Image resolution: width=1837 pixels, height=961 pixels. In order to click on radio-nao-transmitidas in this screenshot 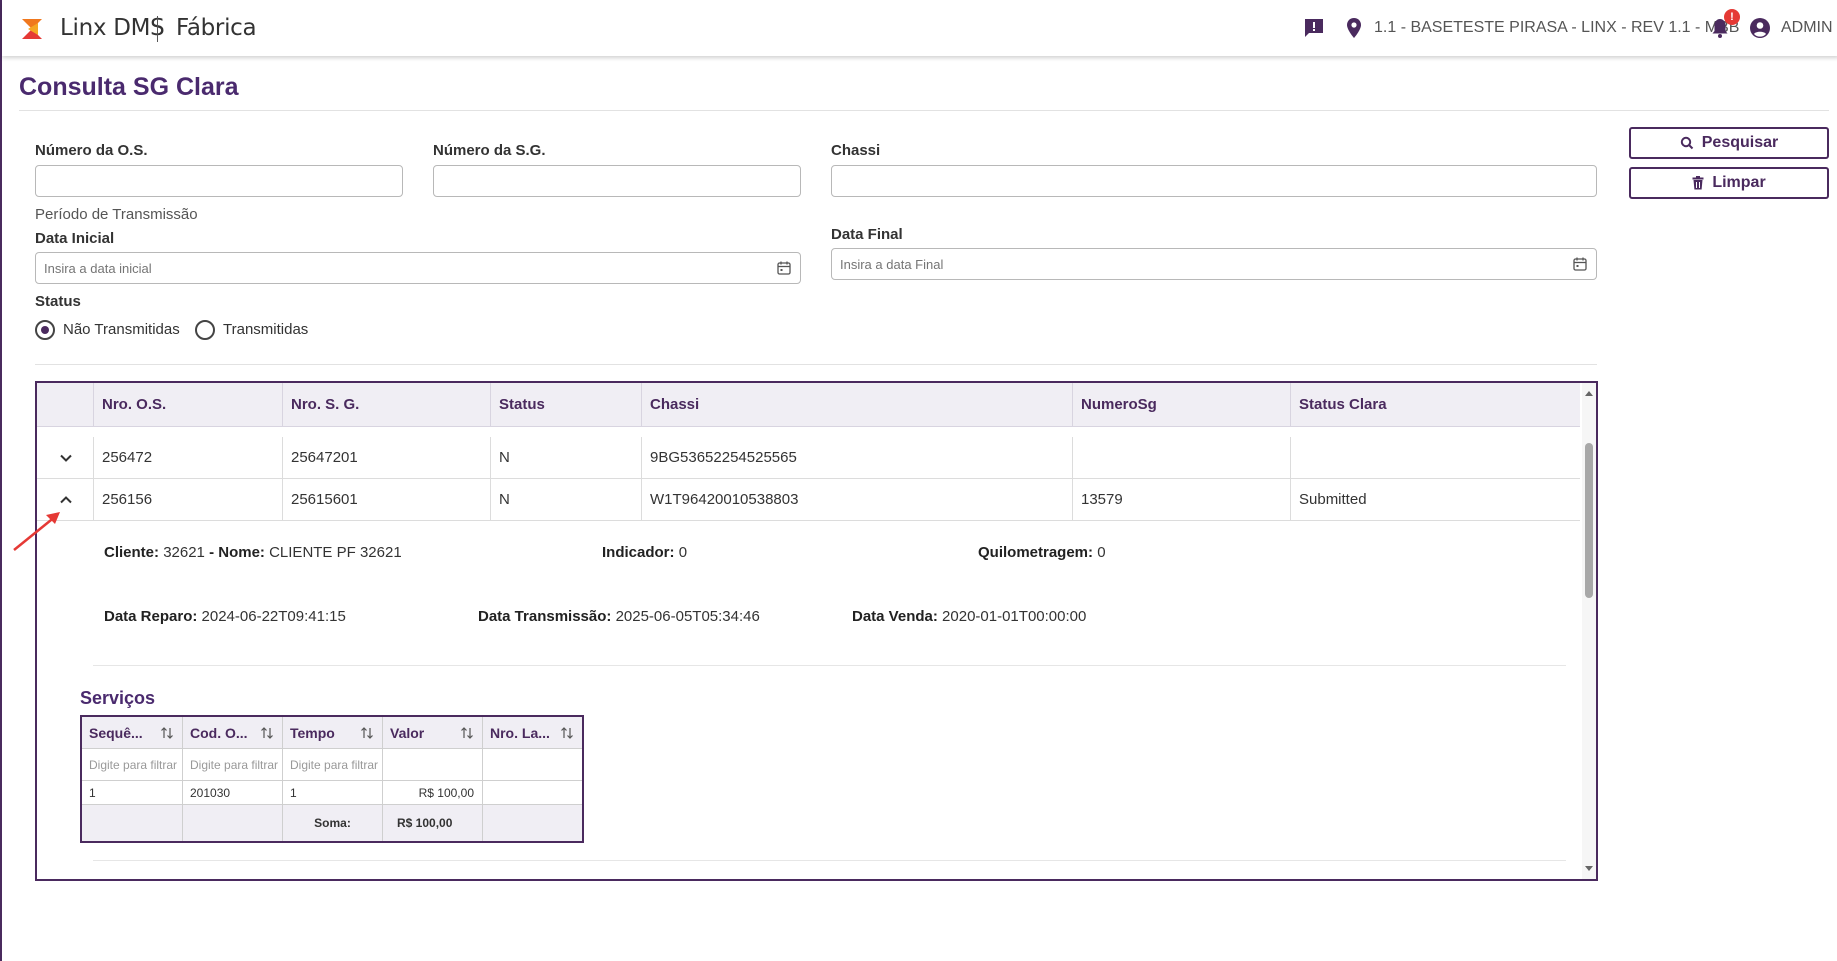, I will do `click(45, 330)`.